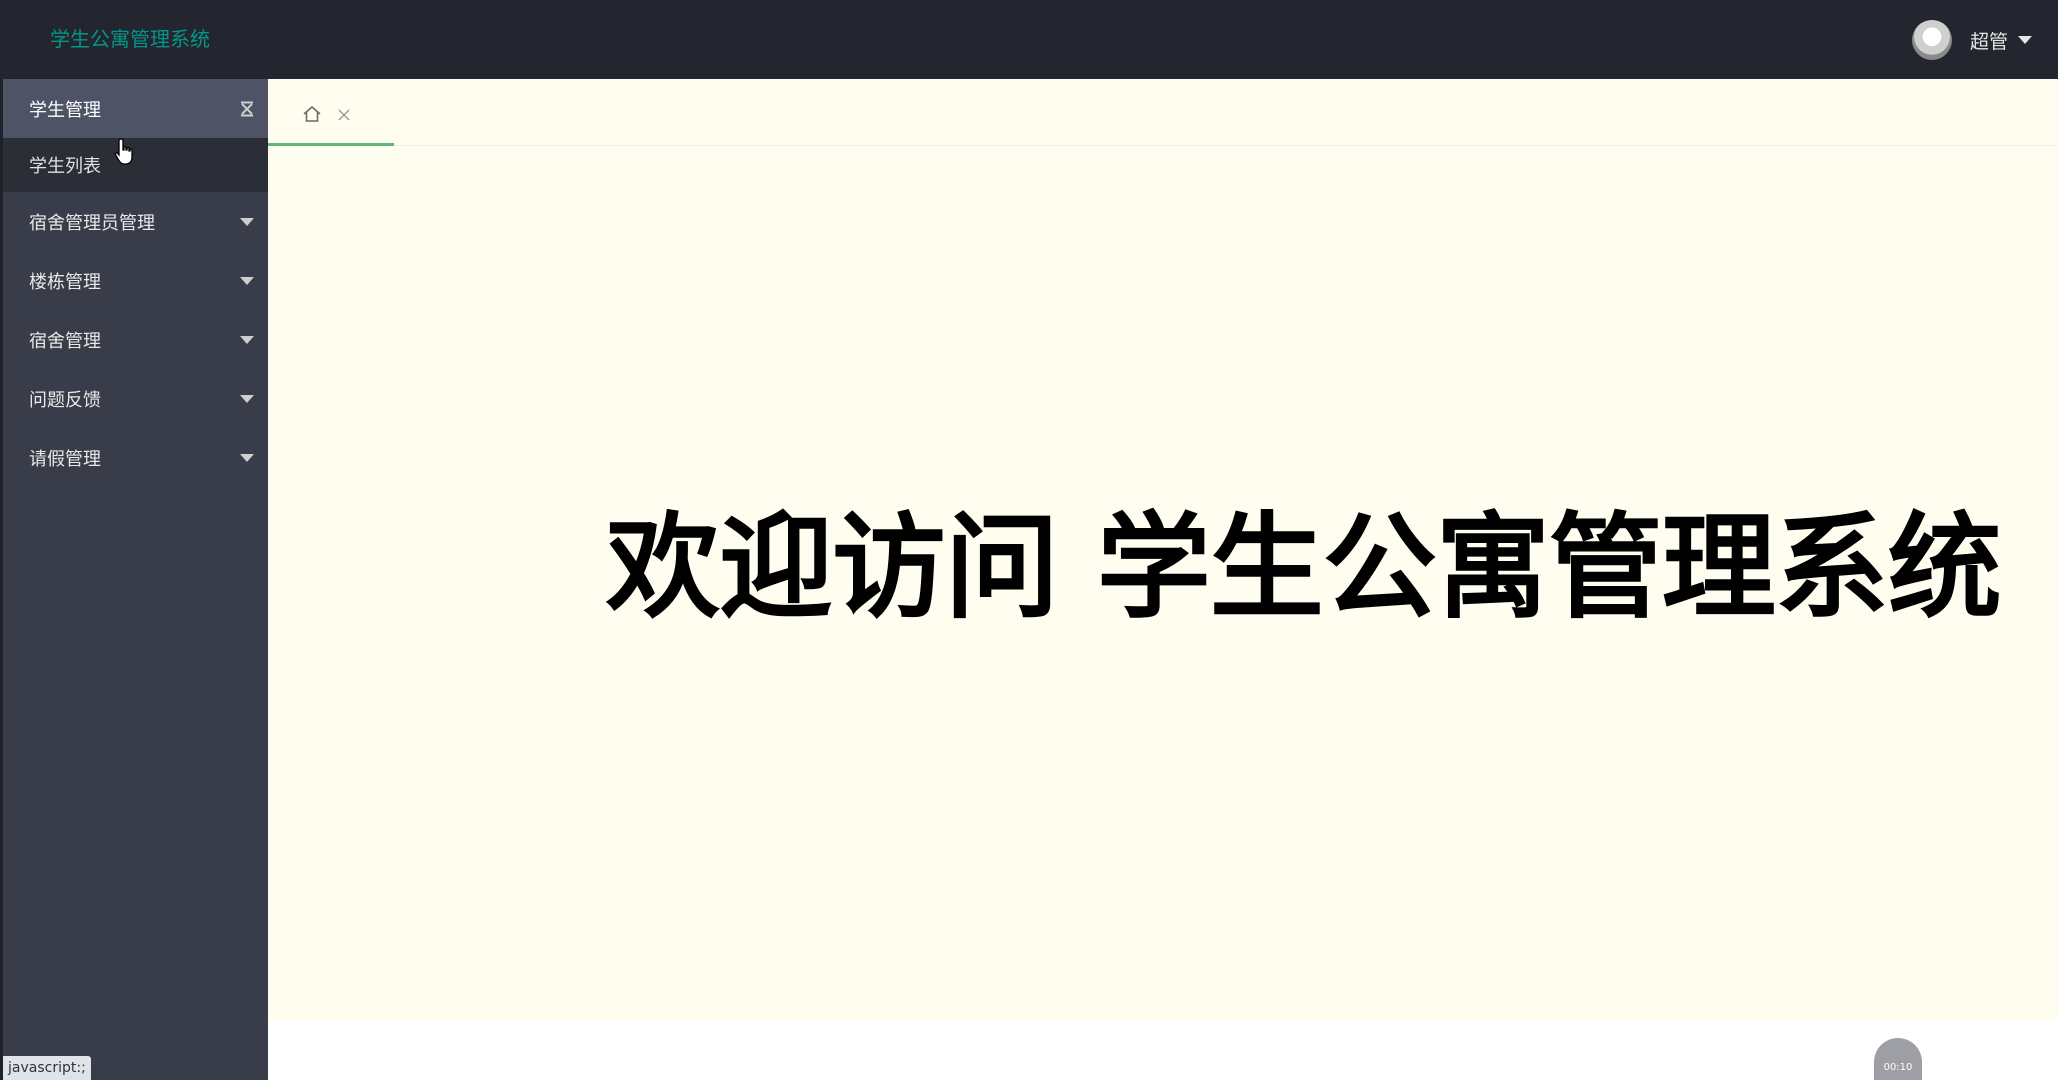 The image size is (2058, 1080). I want to click on footer, so click(1163, 1050).